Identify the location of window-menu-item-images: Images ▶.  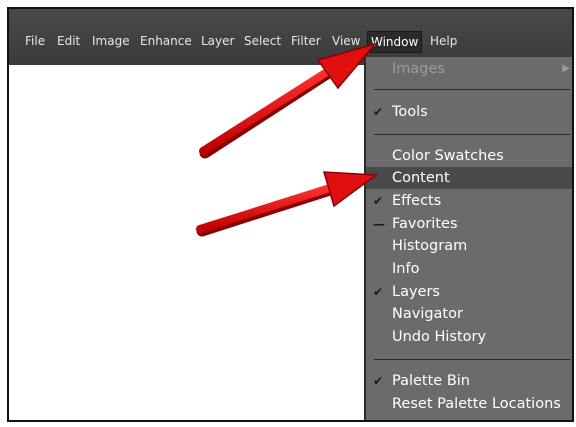
(469, 69).